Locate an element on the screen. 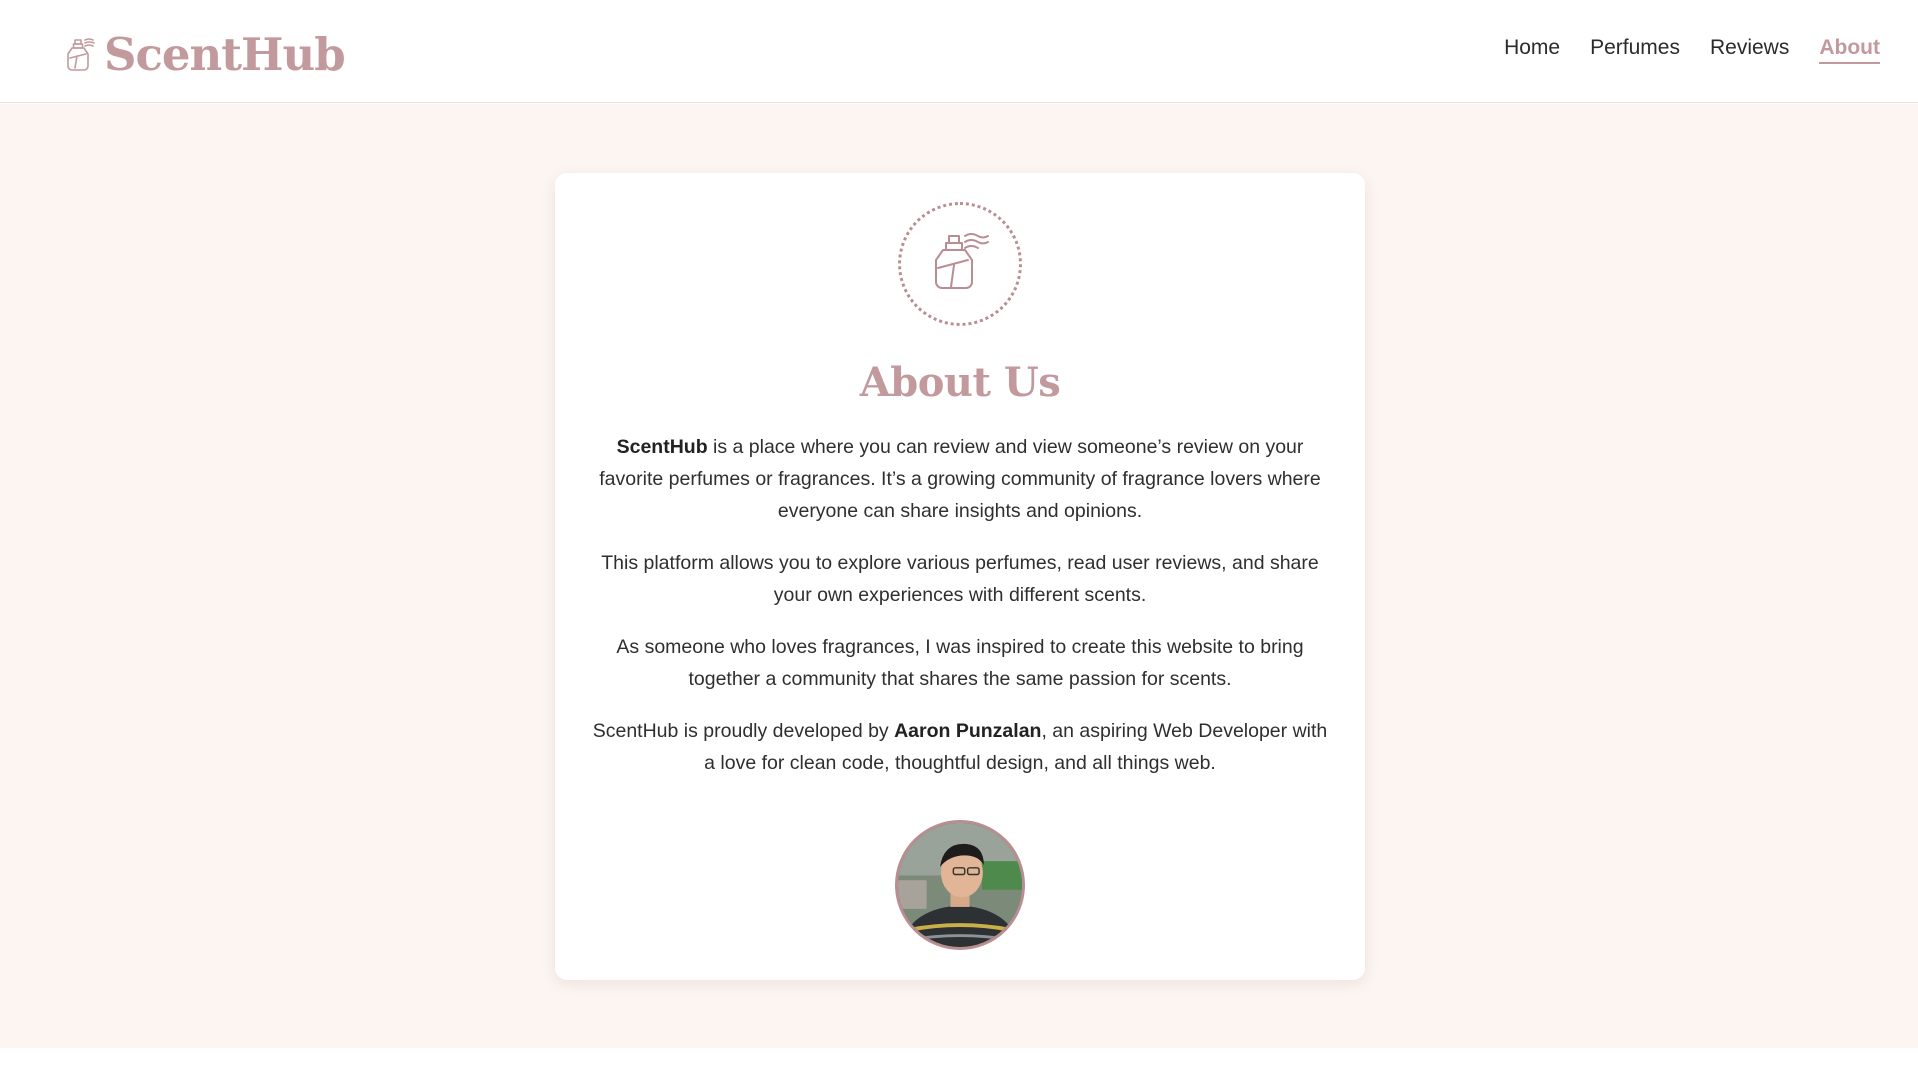 The height and width of the screenshot is (1080, 1918). site-header: ScentHub Home Perfumes Reviews About is located at coordinates (959, 51).